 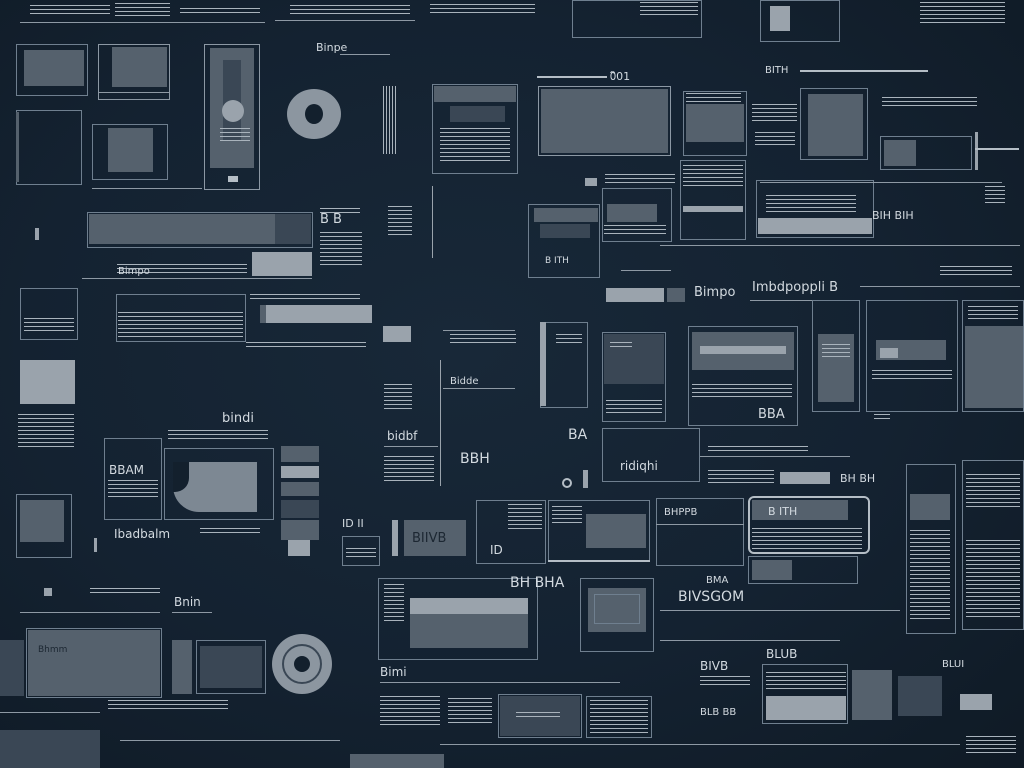 I want to click on tall-device-dot, so click(x=233, y=111).